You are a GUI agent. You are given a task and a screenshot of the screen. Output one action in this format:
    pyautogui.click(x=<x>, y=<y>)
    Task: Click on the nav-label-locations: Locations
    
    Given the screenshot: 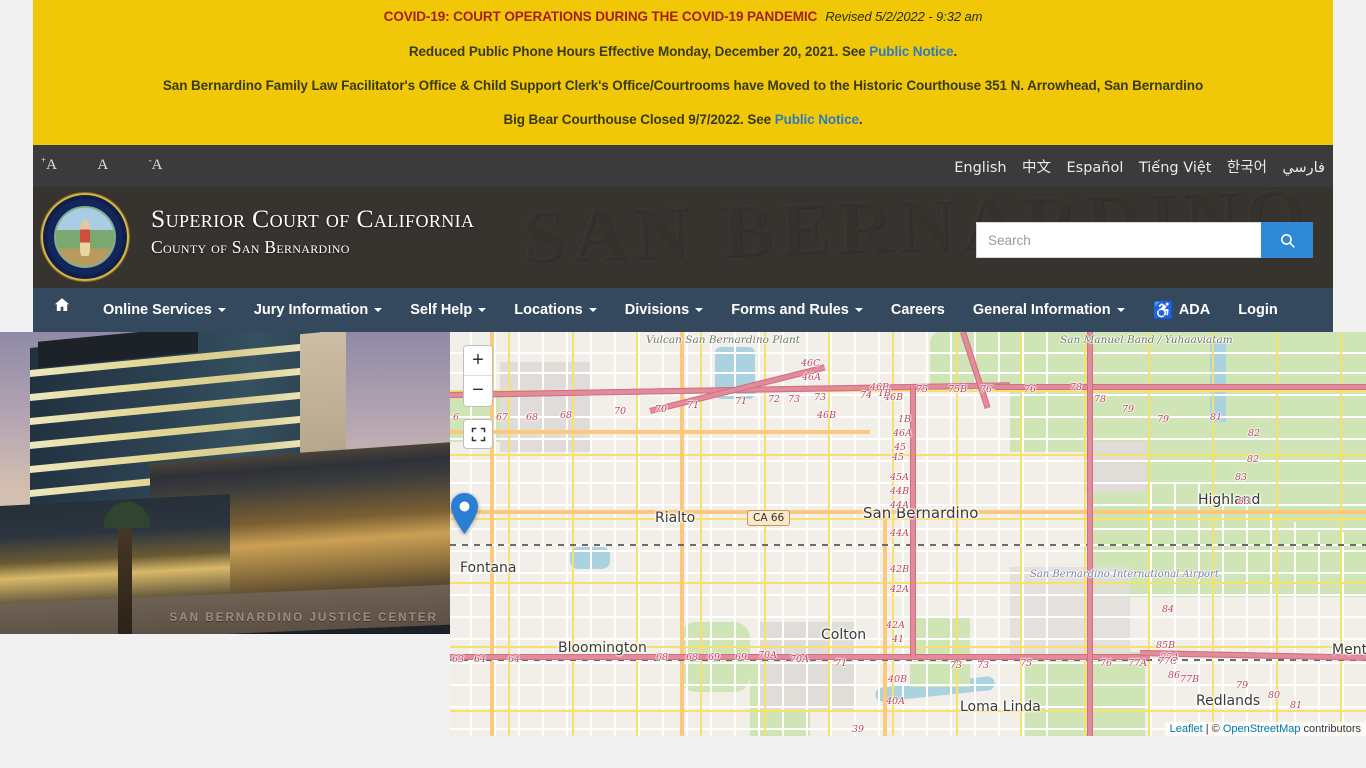 What is the action you would take?
    pyautogui.click(x=548, y=310)
    